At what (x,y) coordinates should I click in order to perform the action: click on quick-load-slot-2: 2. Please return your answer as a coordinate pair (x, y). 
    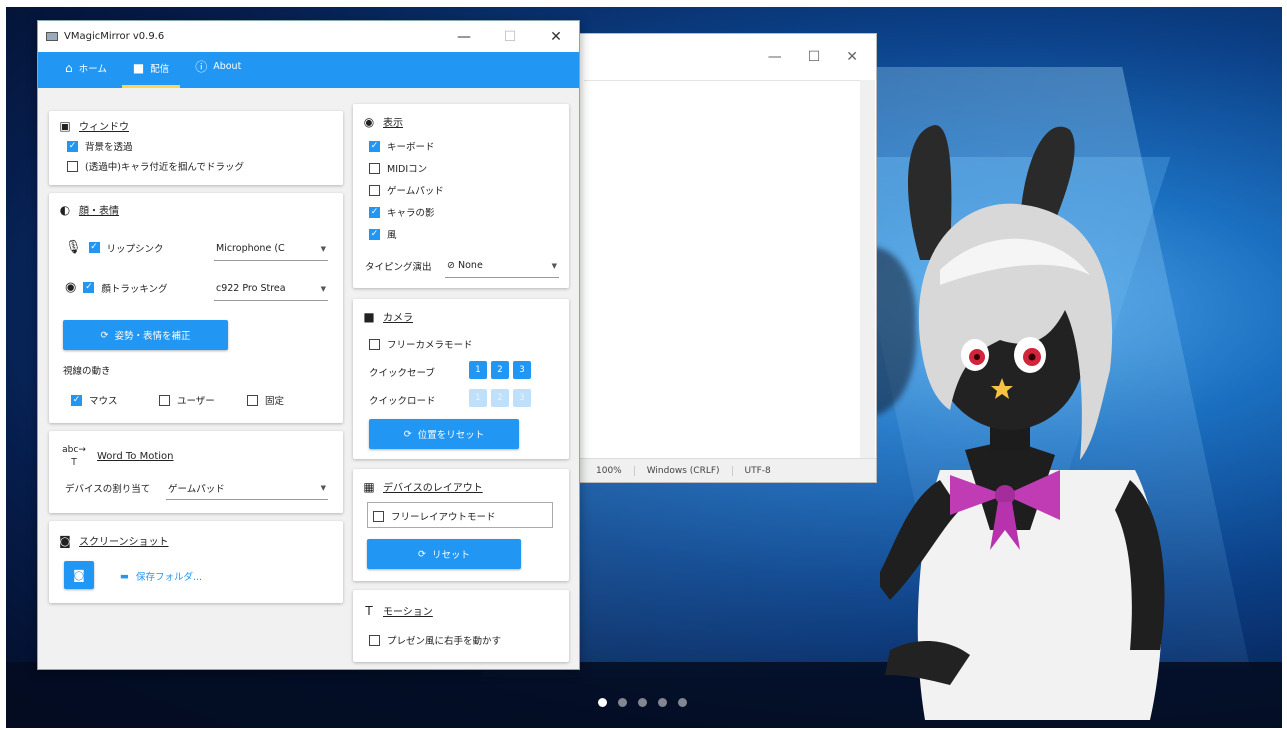
    Looking at the image, I should click on (500, 398).